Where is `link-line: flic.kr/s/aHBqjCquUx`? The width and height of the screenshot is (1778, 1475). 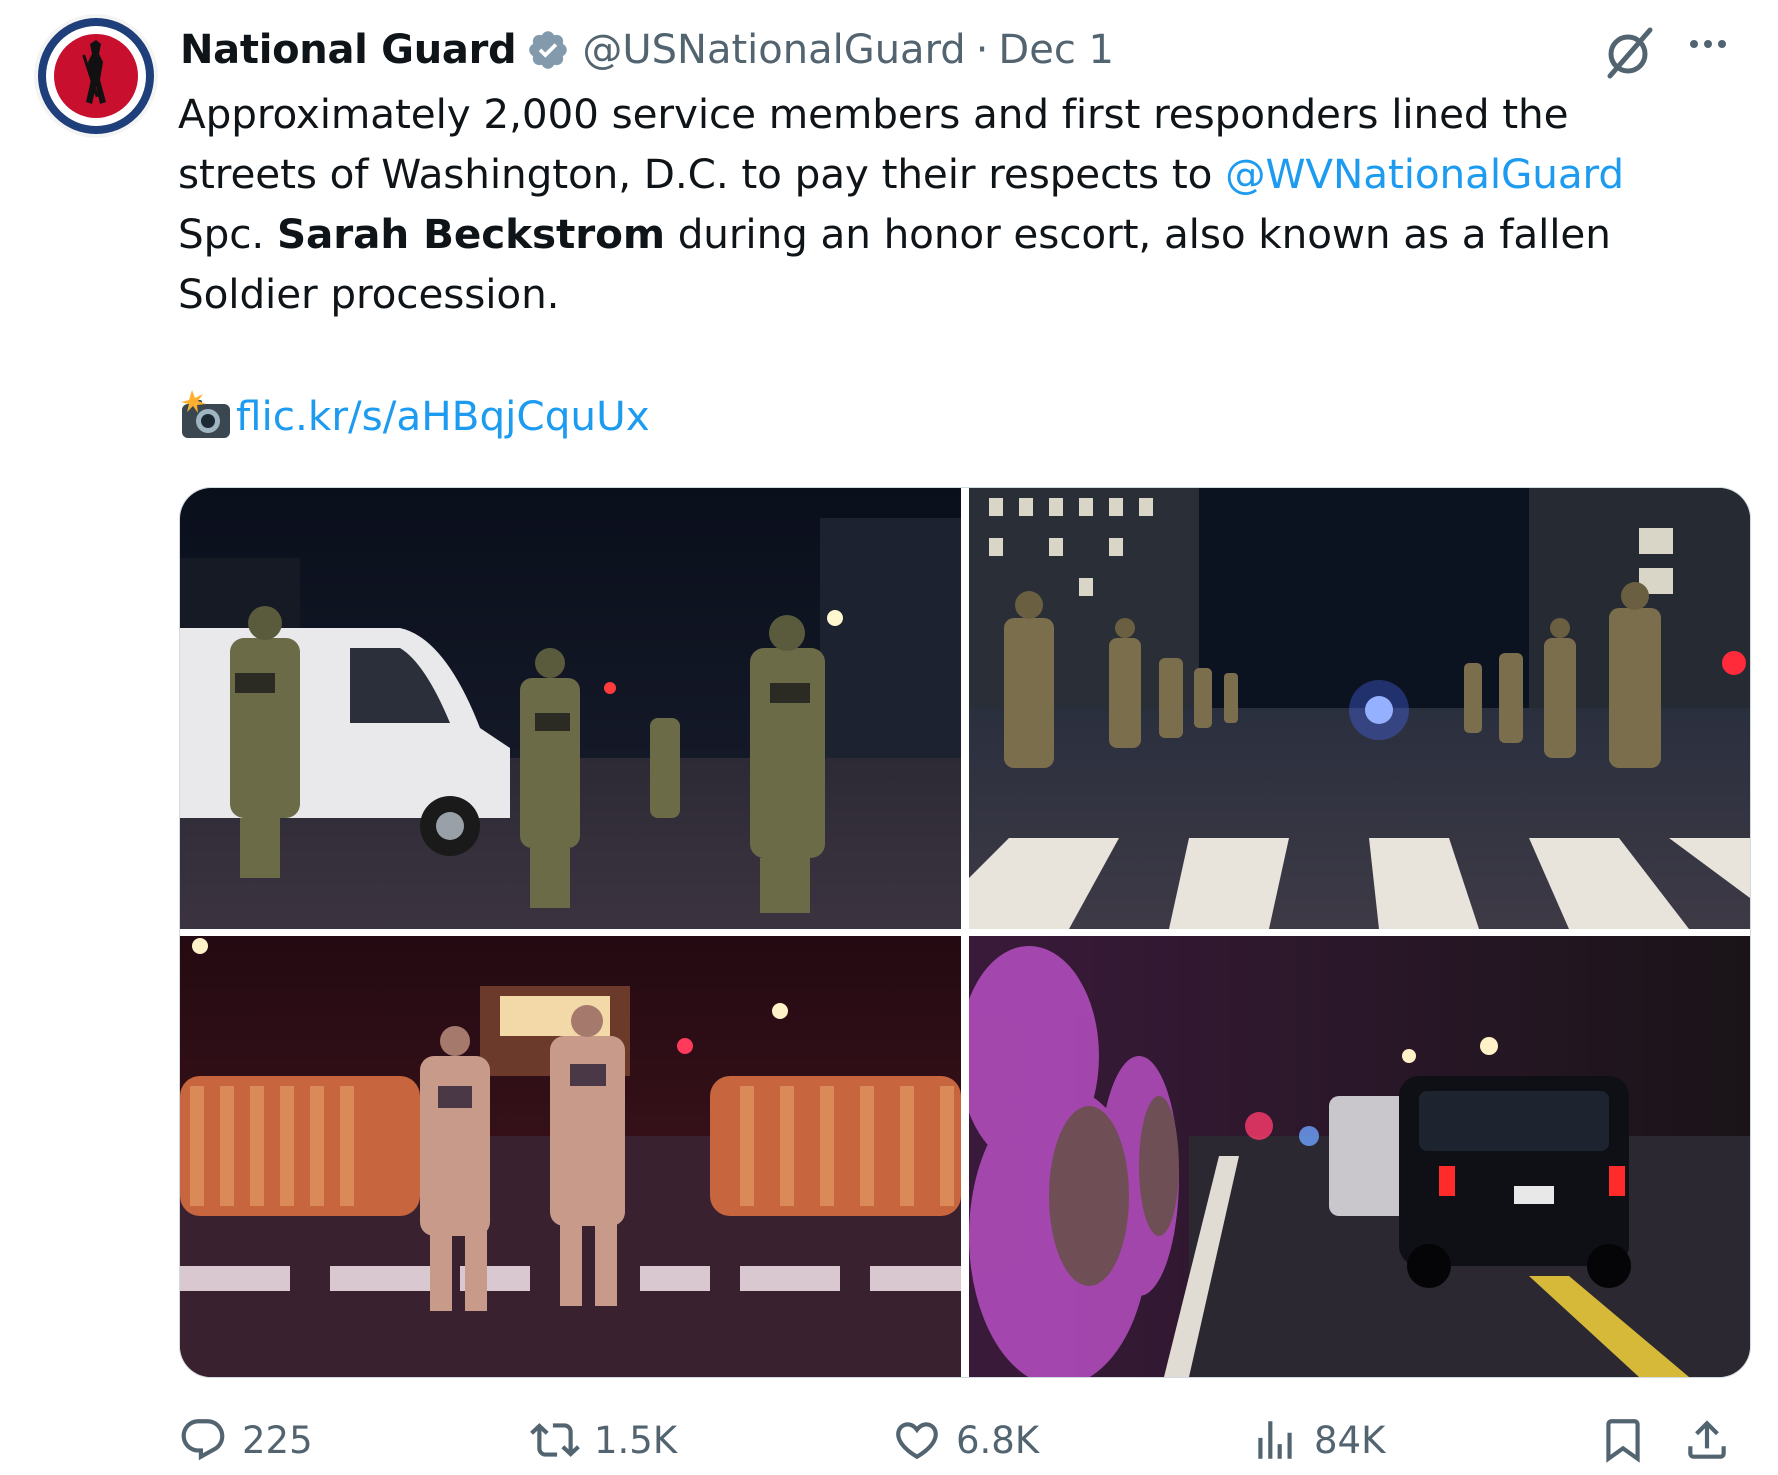 link-line: flic.kr/s/aHBqjCquUx is located at coordinates (414, 416).